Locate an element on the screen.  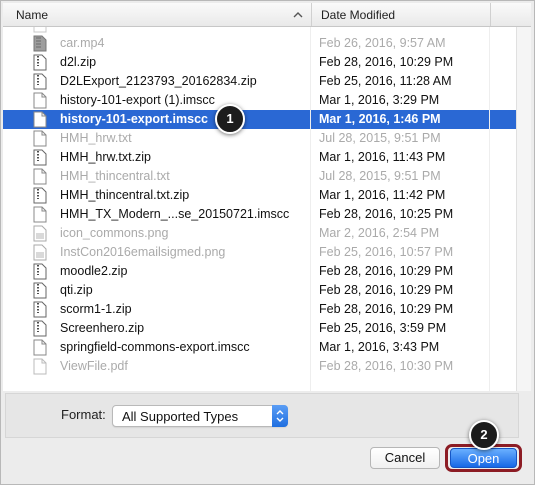
open-button: Open is located at coordinates (483, 458).